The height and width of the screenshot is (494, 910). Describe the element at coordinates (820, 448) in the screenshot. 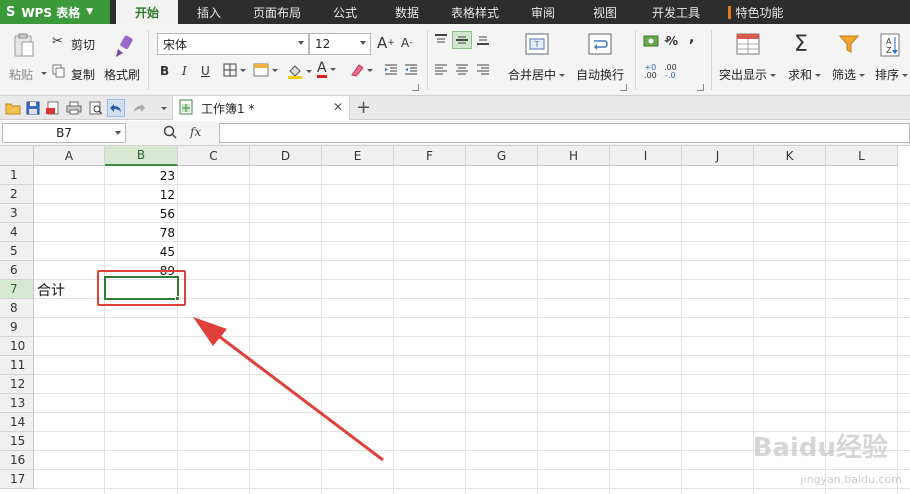

I see `watermark-brand: Baidu经验` at that location.